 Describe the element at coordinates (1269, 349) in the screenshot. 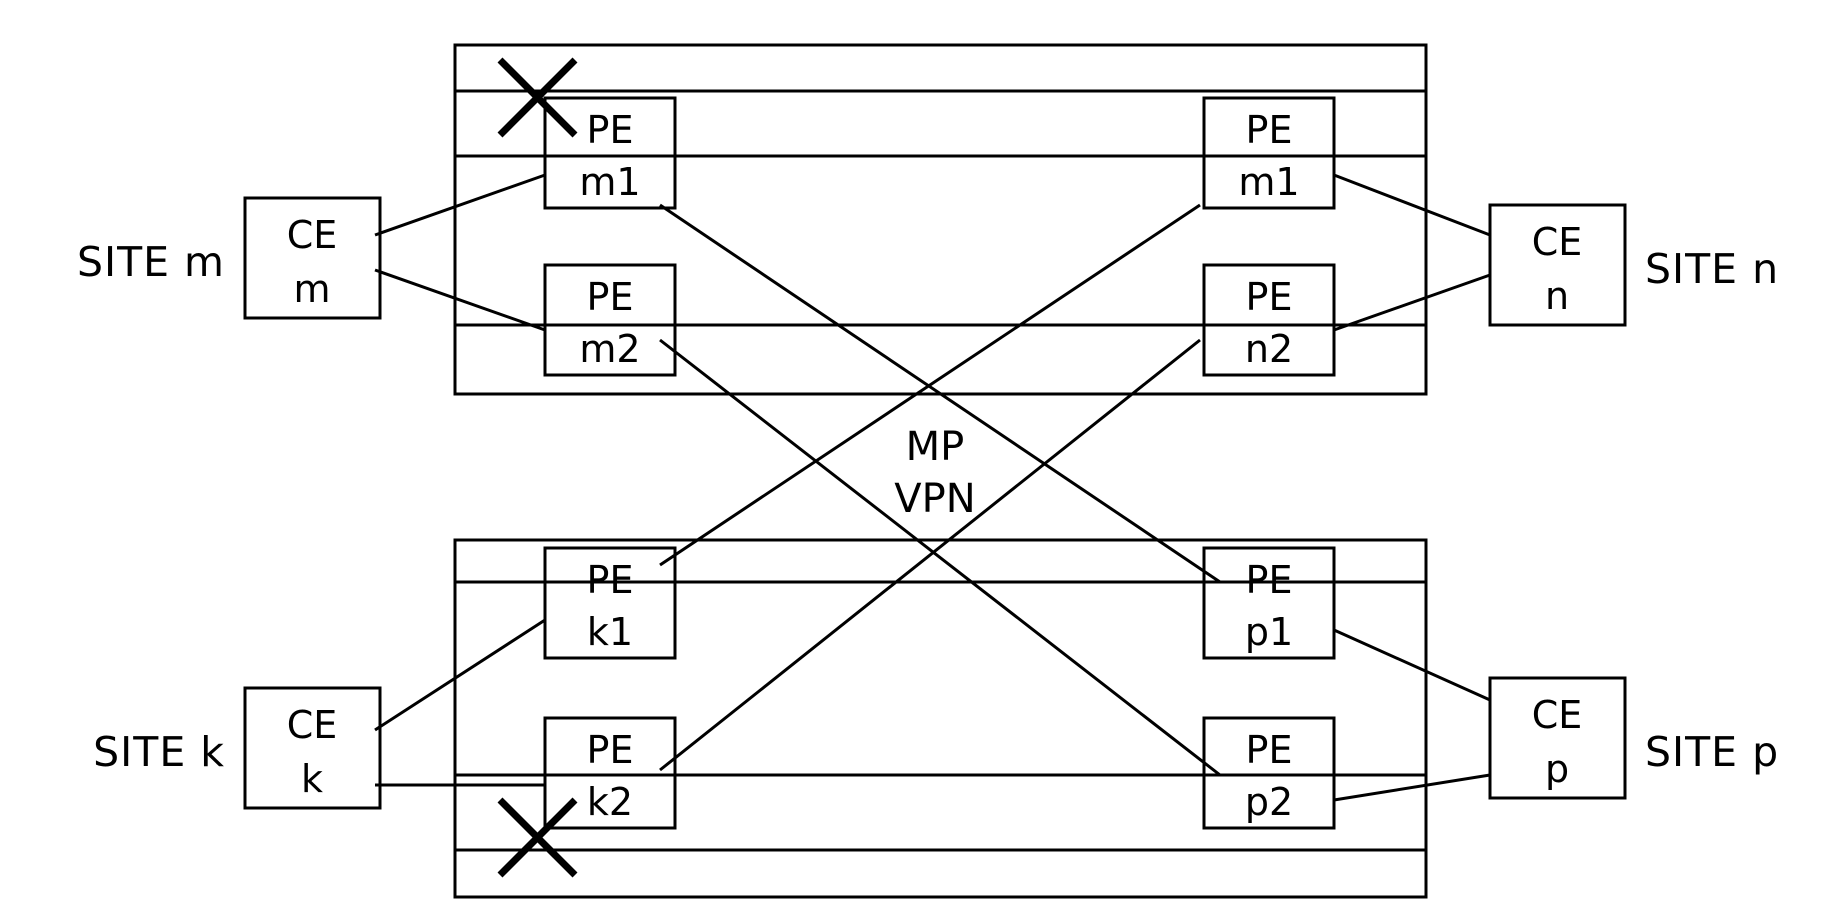

I see `pe-n2-label-line2: n2` at that location.